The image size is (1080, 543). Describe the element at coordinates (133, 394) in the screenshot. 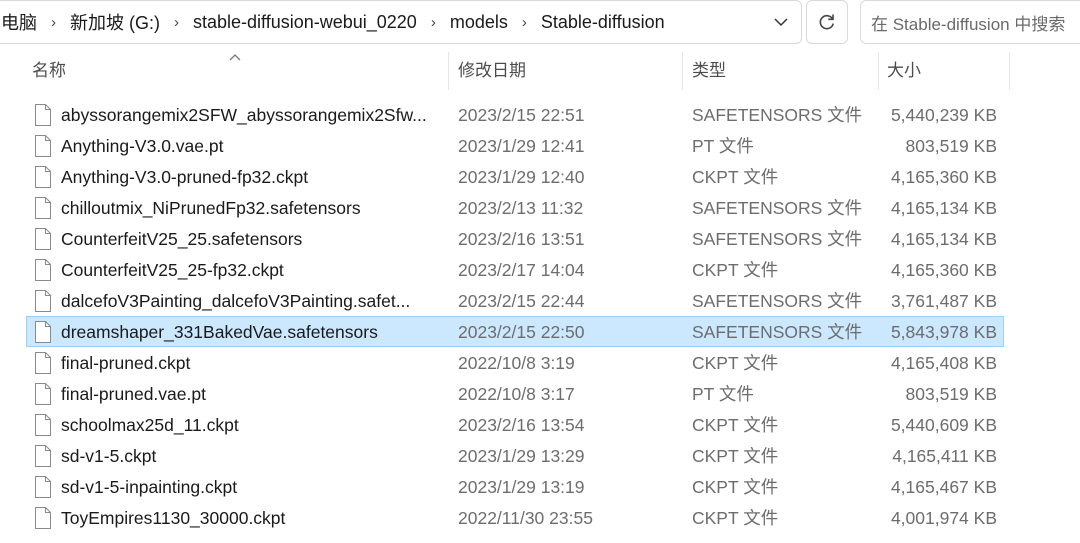

I see `file-name: final-pruned.vae.pt` at that location.